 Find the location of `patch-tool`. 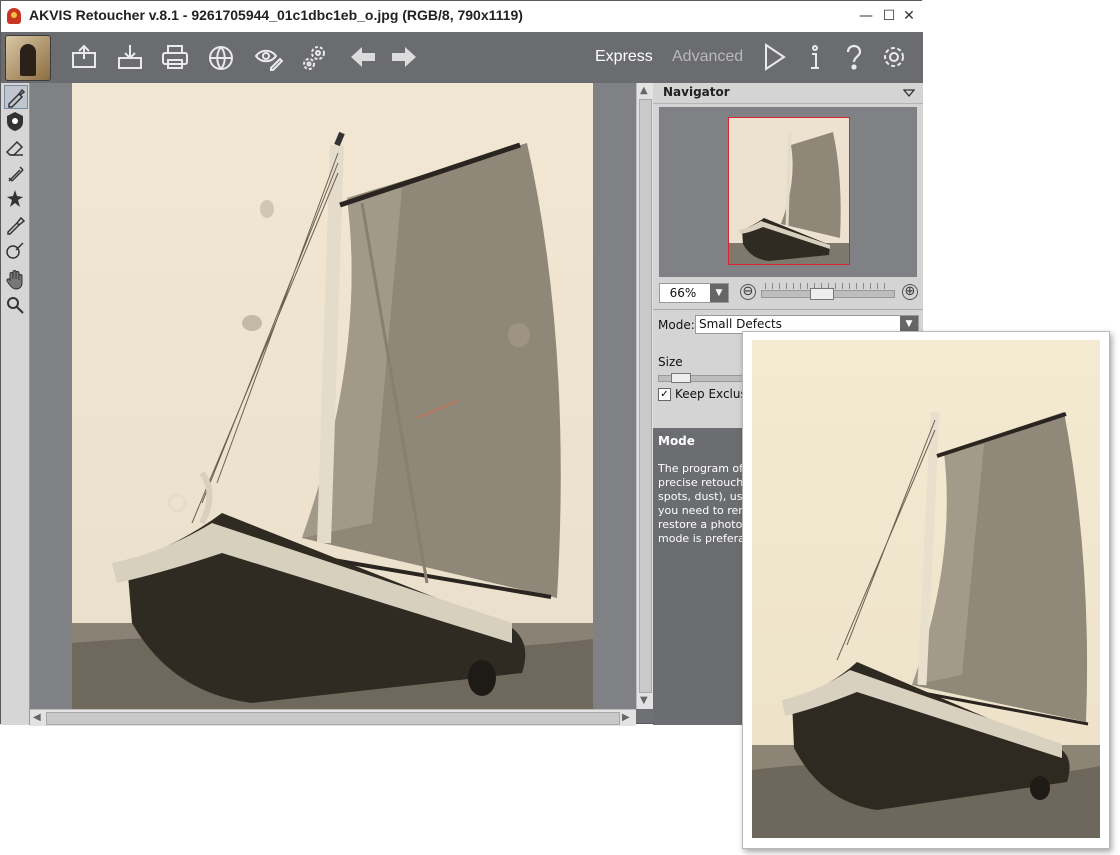

patch-tool is located at coordinates (15, 173).